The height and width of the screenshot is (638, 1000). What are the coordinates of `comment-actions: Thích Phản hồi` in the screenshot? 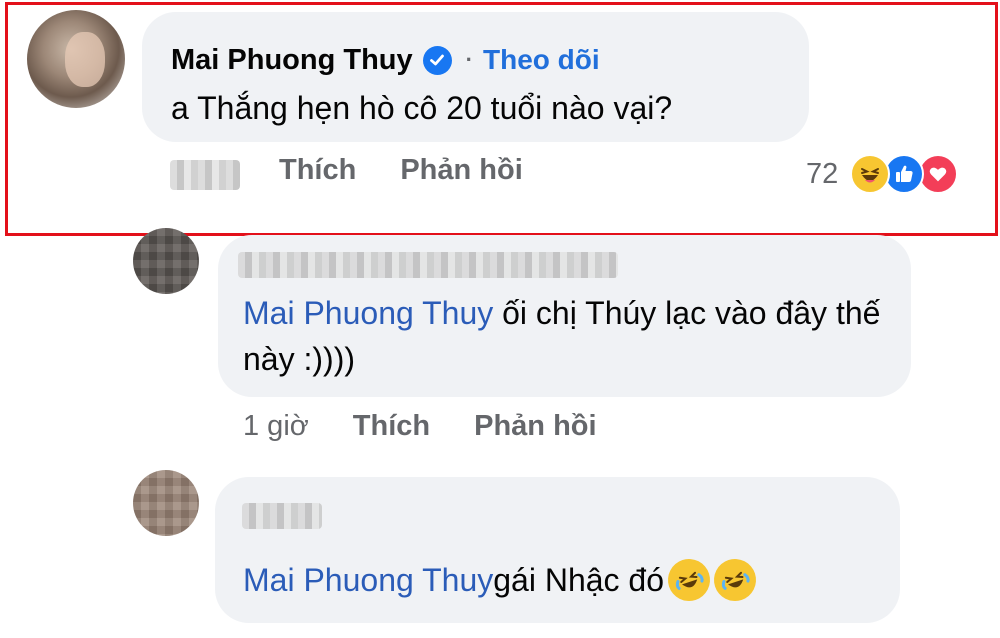 It's located at (401, 170).